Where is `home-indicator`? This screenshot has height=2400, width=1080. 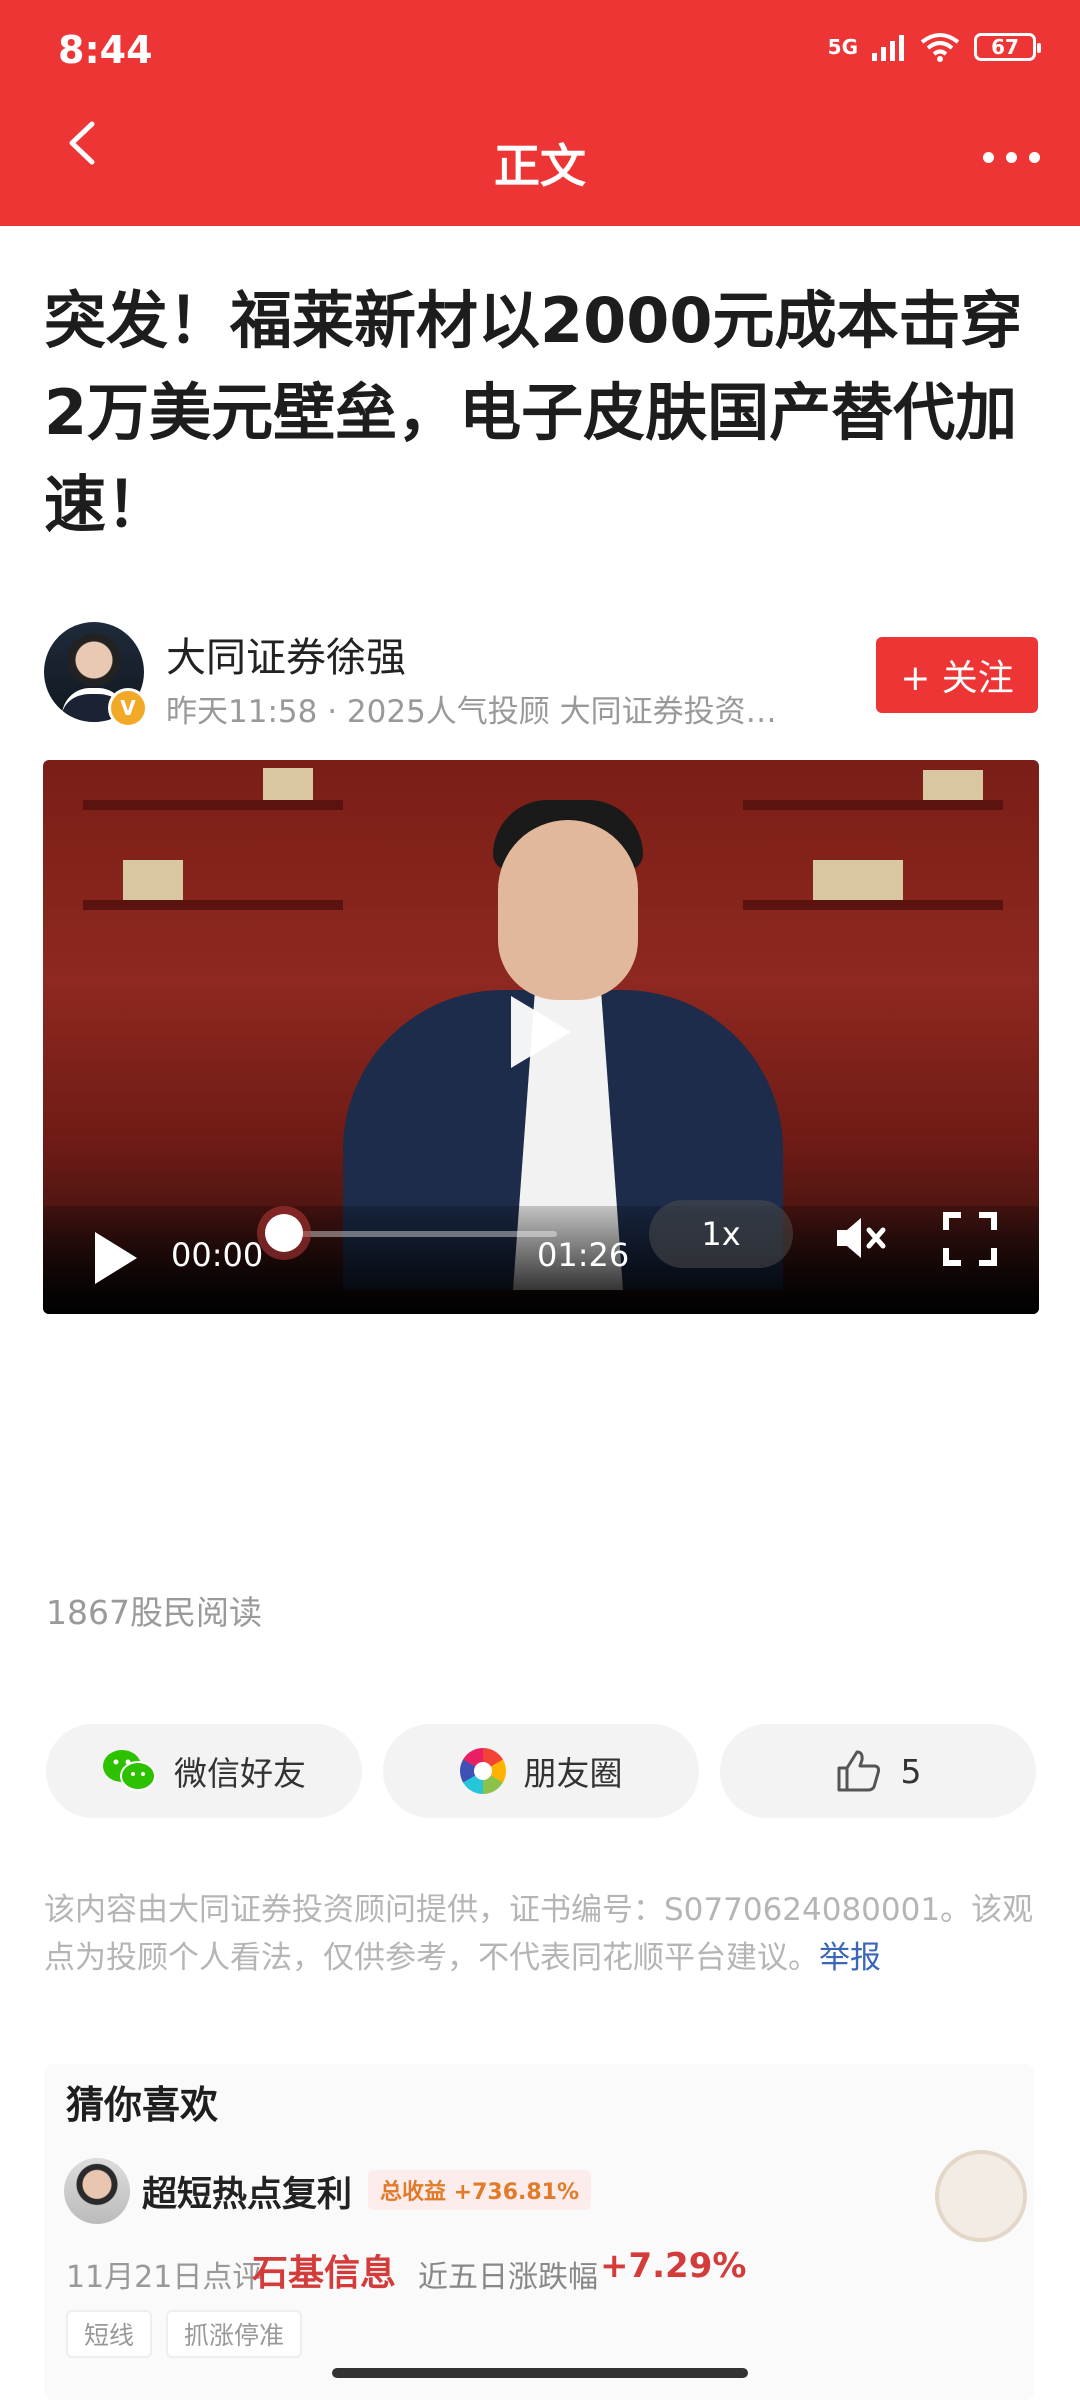
home-indicator is located at coordinates (540, 2373).